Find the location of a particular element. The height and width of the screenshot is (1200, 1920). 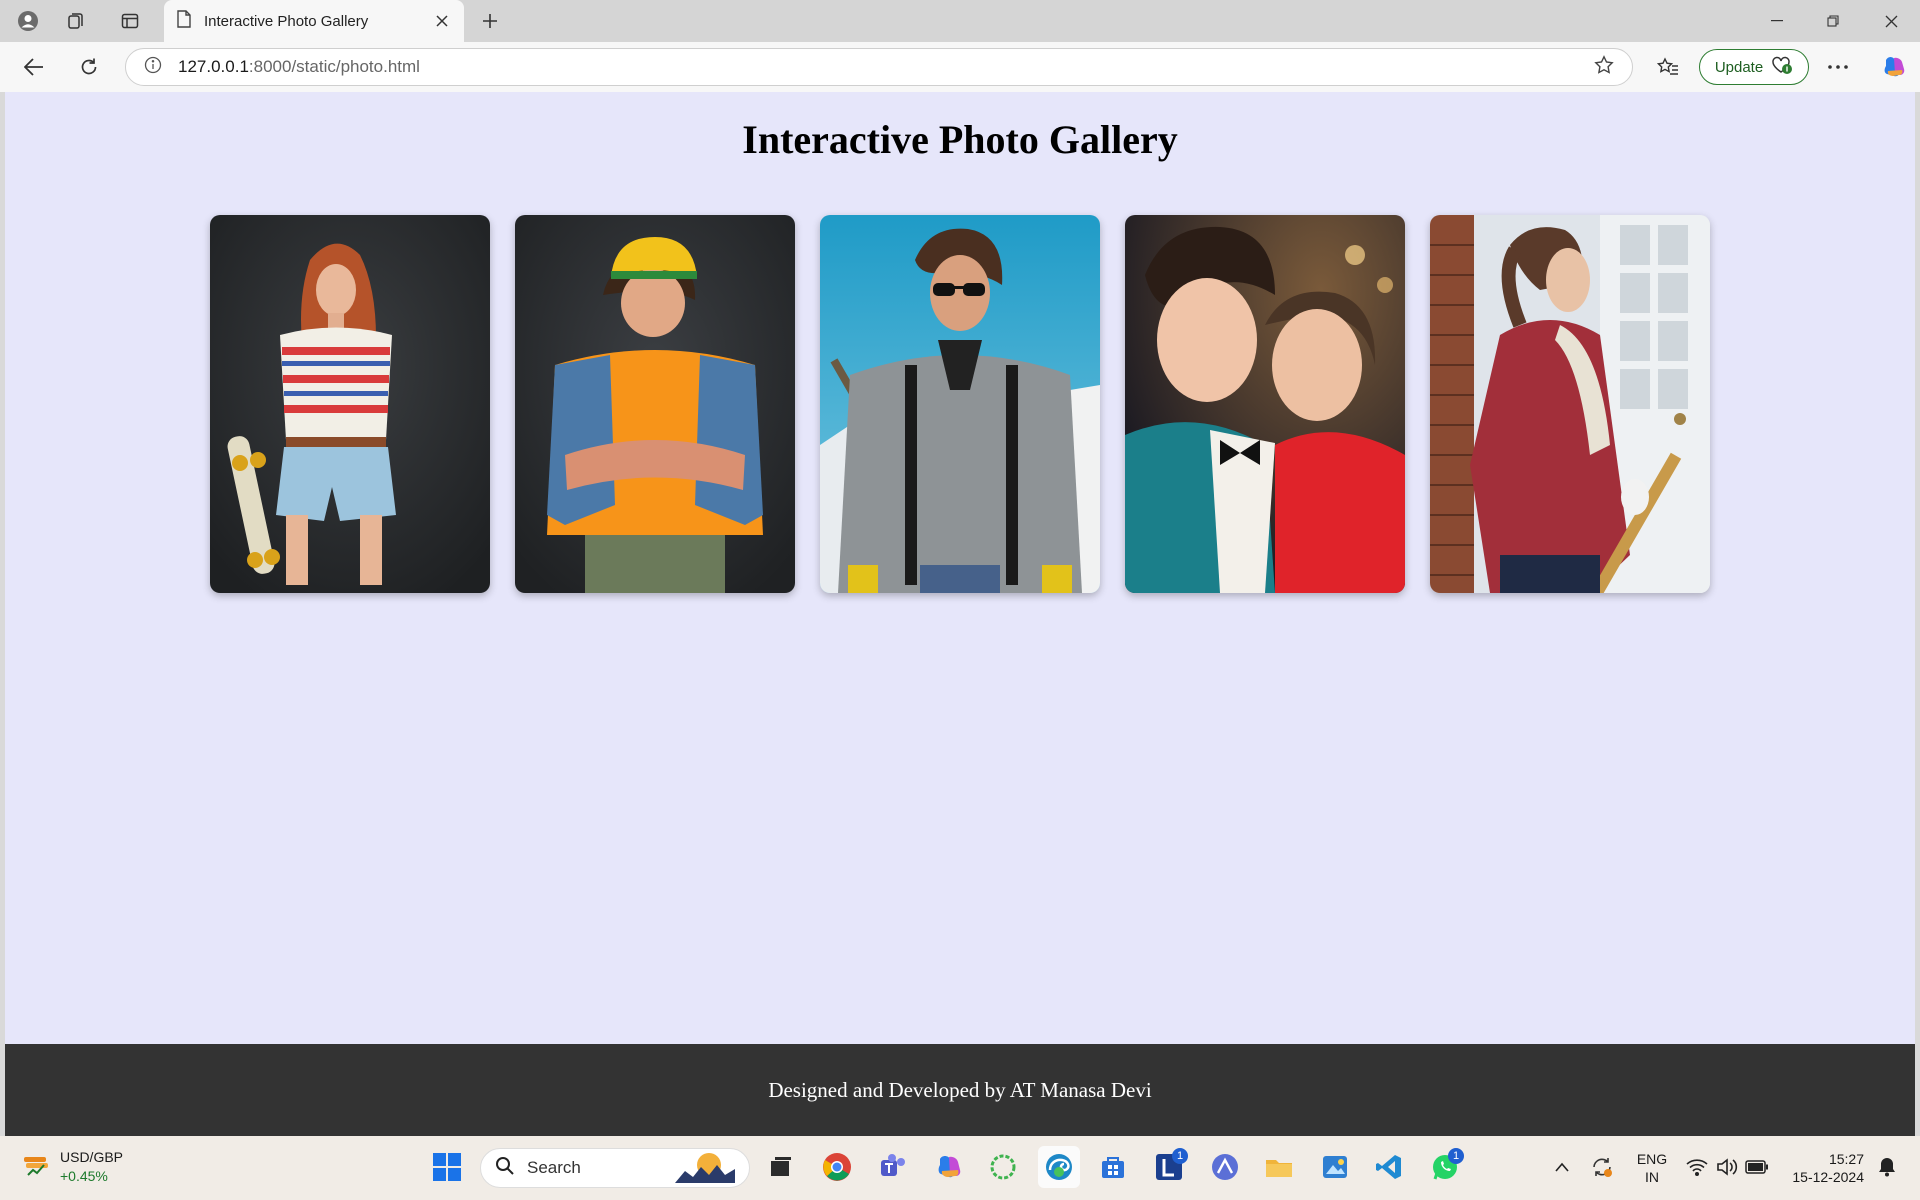

refresh-icon is located at coordinates (89, 67).